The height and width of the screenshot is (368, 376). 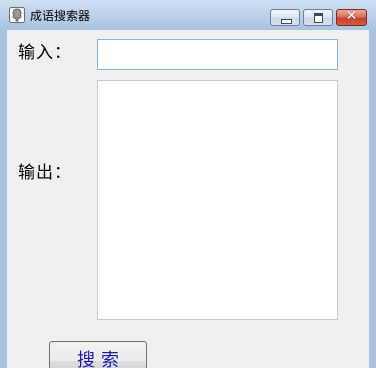 What do you see at coordinates (45, 173) in the screenshot?
I see `output-label: 输出：` at bounding box center [45, 173].